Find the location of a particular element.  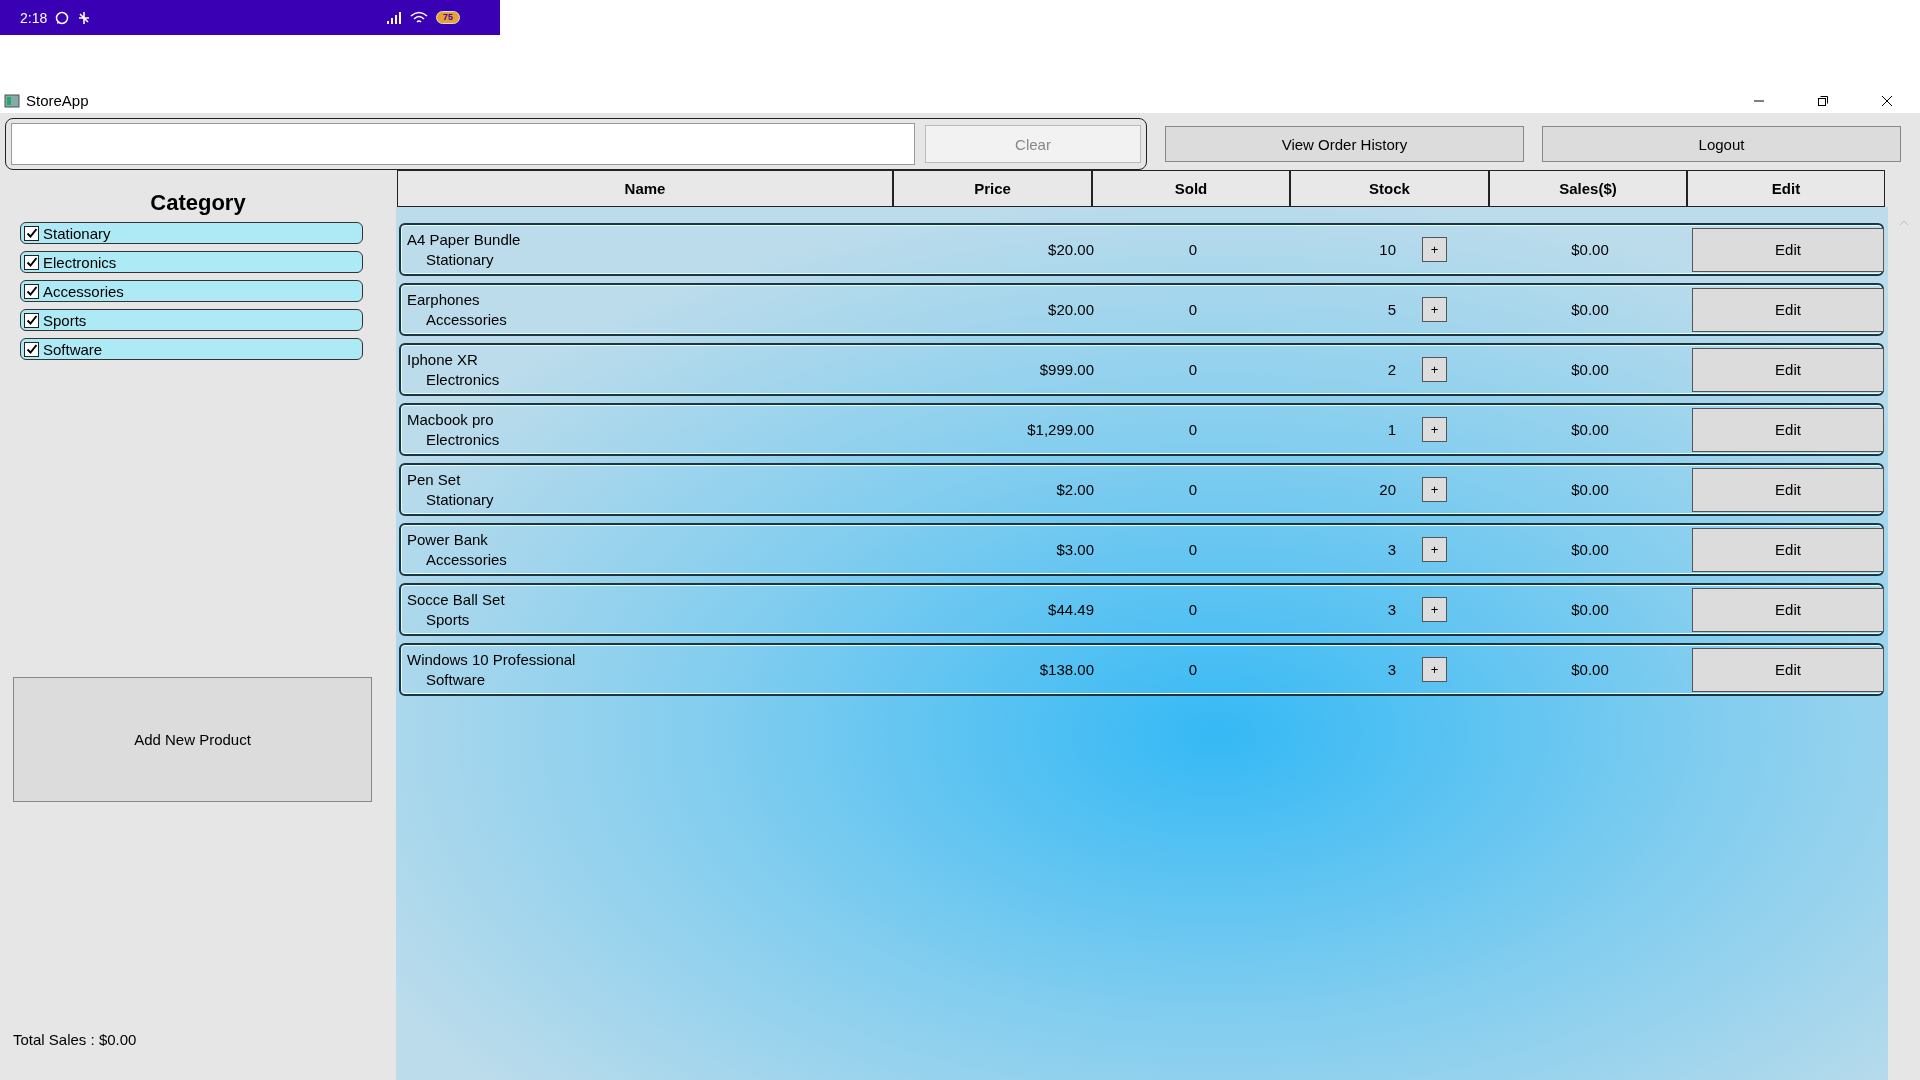

product-category: Sports is located at coordinates (448, 619).